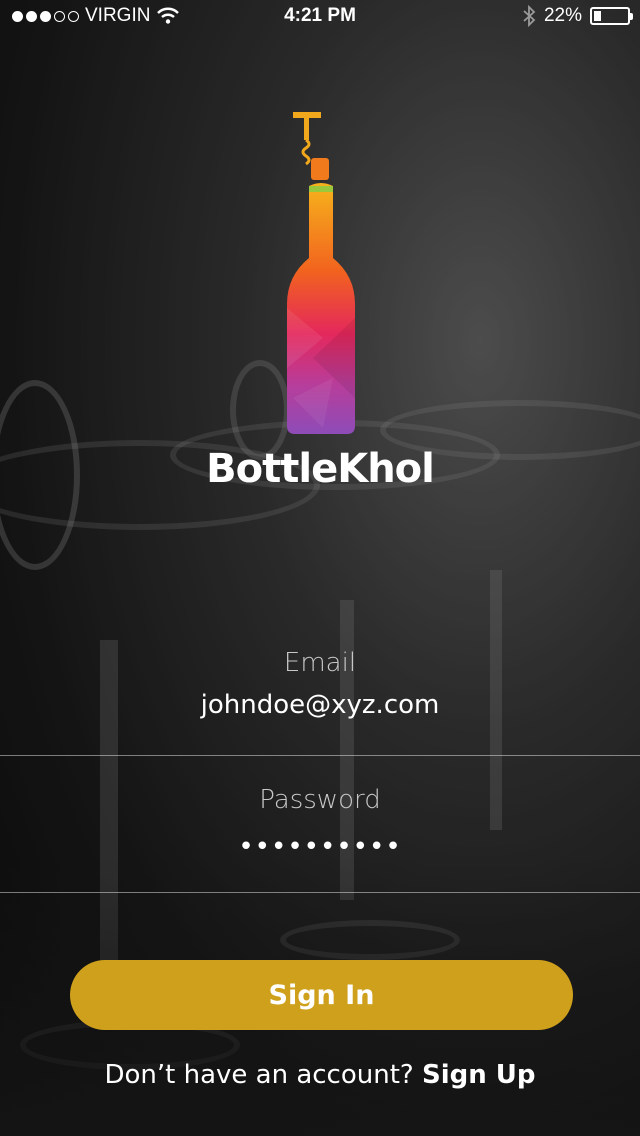  I want to click on brand-name: BottleKhol, so click(320, 469).